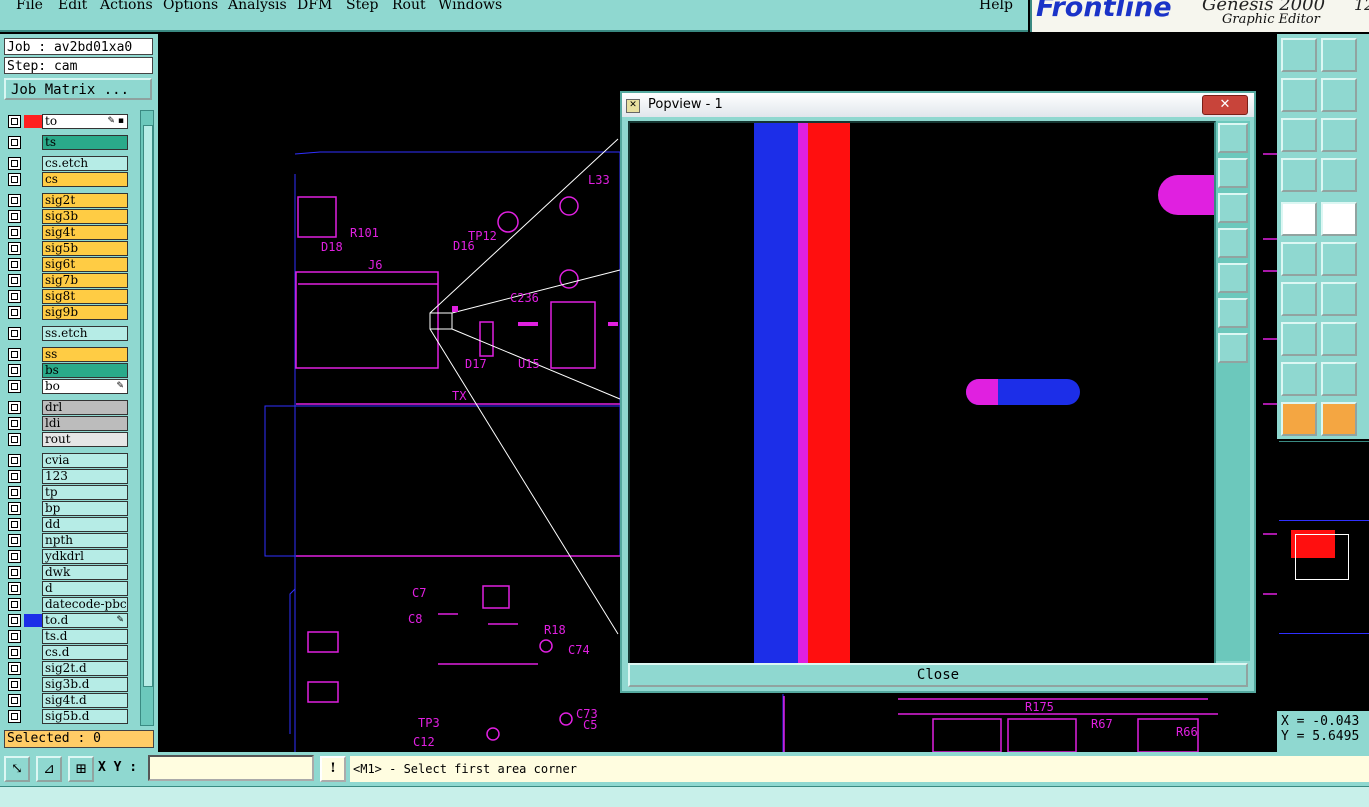 The width and height of the screenshot is (1369, 807). Describe the element at coordinates (1233, 208) in the screenshot. I see `popview-pan-down-icon` at that location.